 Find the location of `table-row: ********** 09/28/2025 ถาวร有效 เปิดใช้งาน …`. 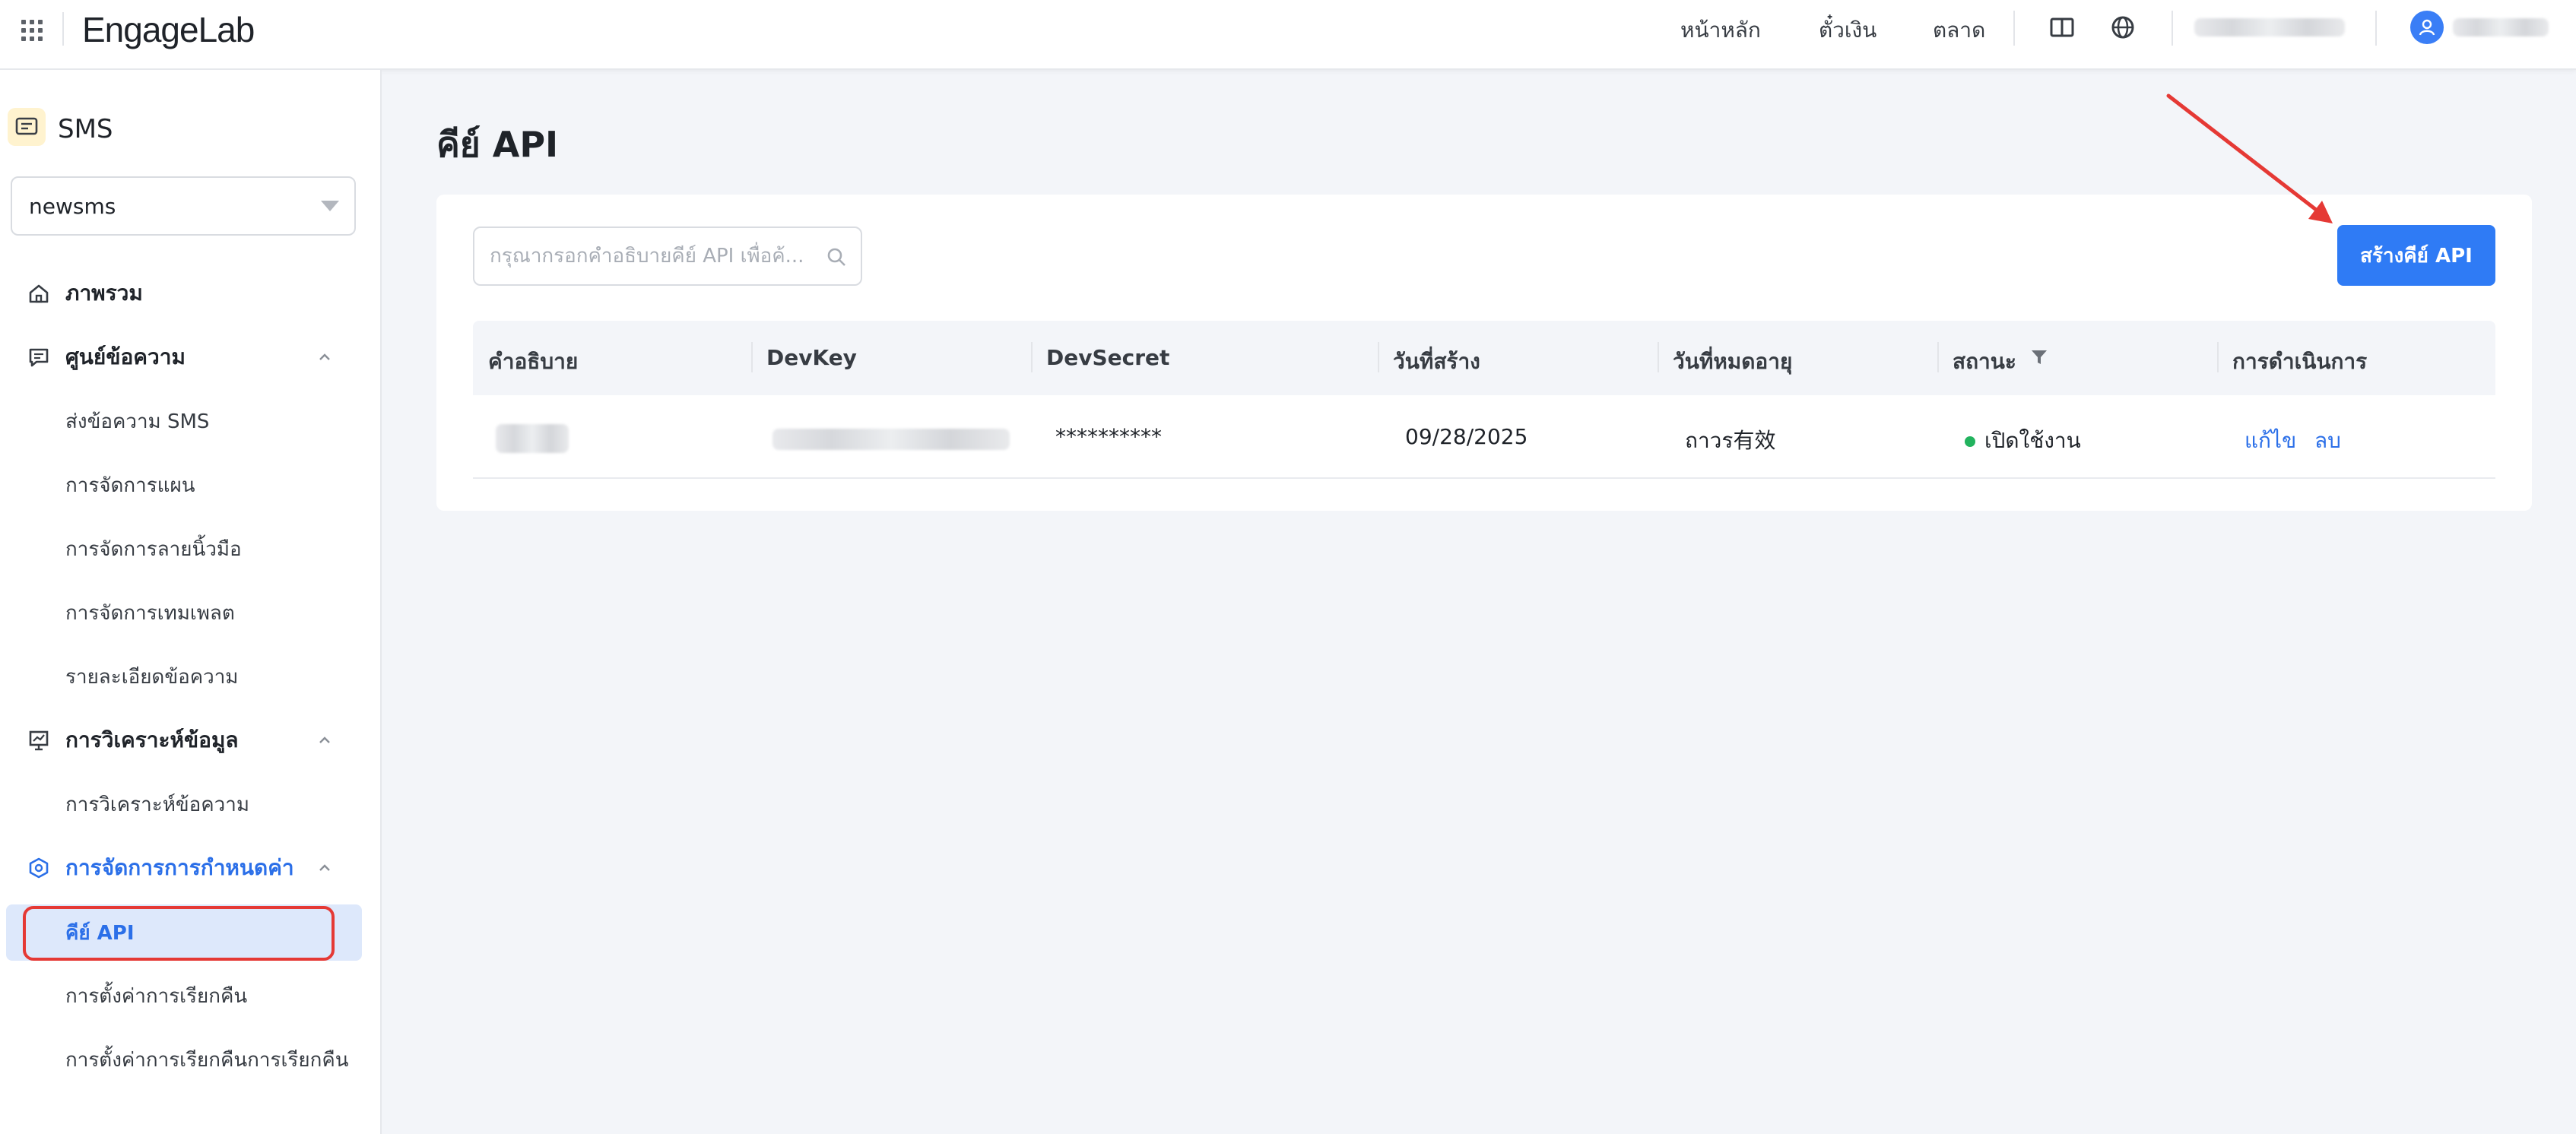

table-row: ********** 09/28/2025 ถาวร有效 เปิดใช้งาน … is located at coordinates (1484, 437).